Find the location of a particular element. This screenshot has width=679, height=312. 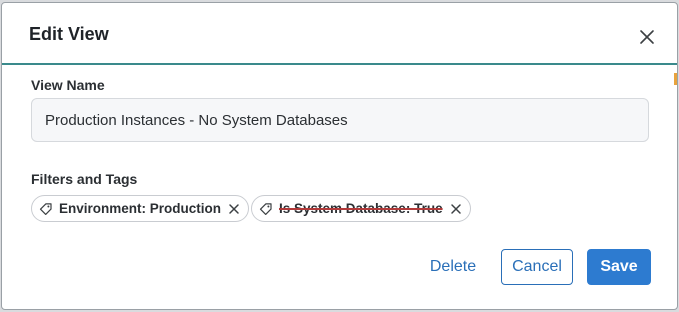

filter-chip: Environment: Production is located at coordinates (140, 208).